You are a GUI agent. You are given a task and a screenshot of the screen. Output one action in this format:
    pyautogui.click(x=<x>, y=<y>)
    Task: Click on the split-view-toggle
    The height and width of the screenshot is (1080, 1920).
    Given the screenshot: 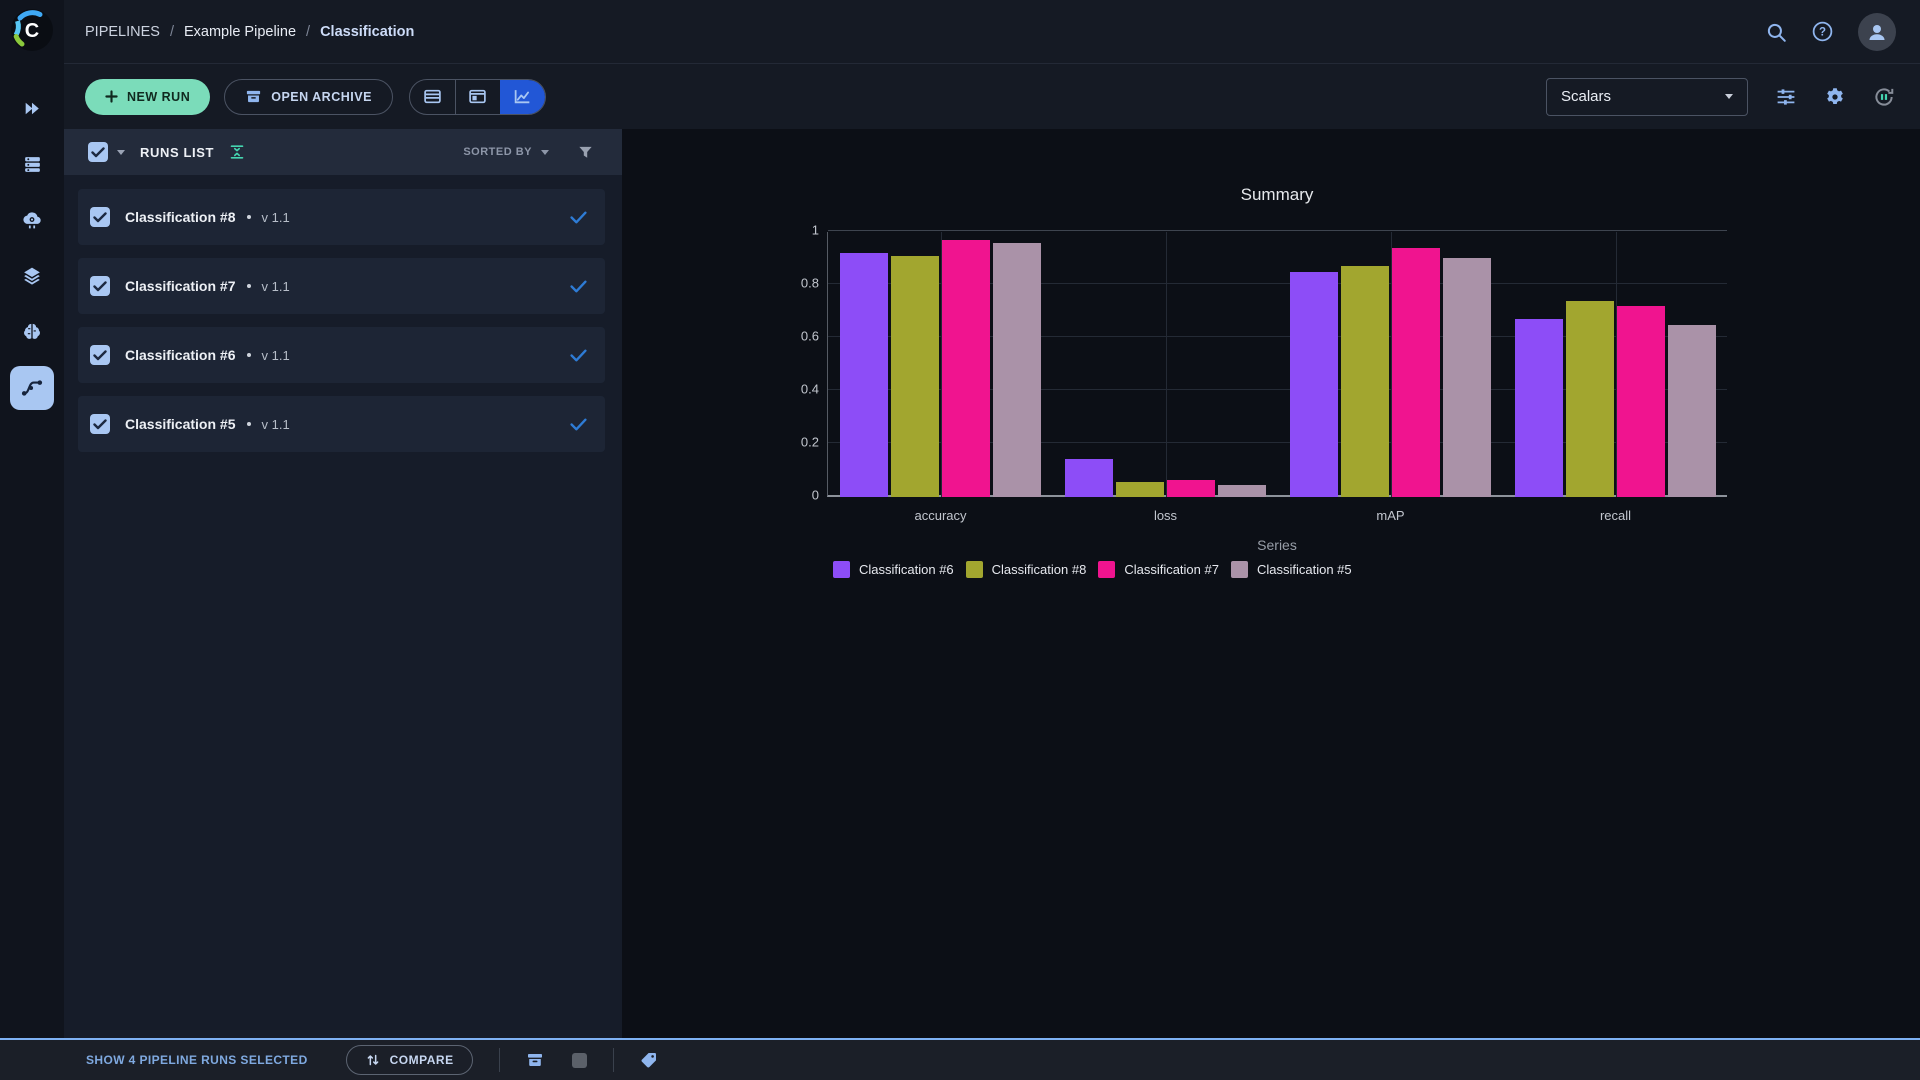 What is the action you would take?
    pyautogui.click(x=477, y=96)
    